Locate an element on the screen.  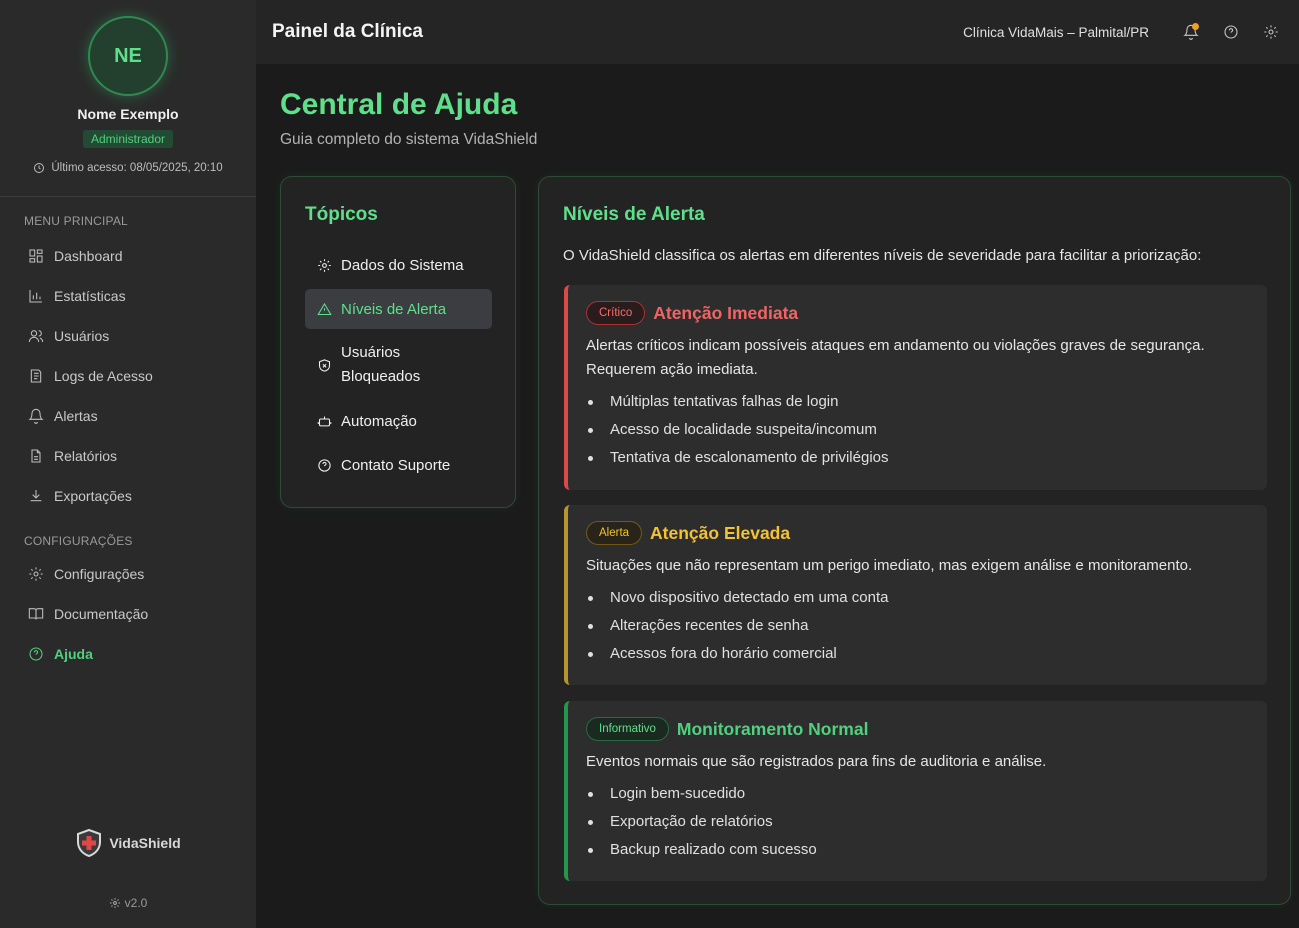
help-button is located at coordinates (1231, 32).